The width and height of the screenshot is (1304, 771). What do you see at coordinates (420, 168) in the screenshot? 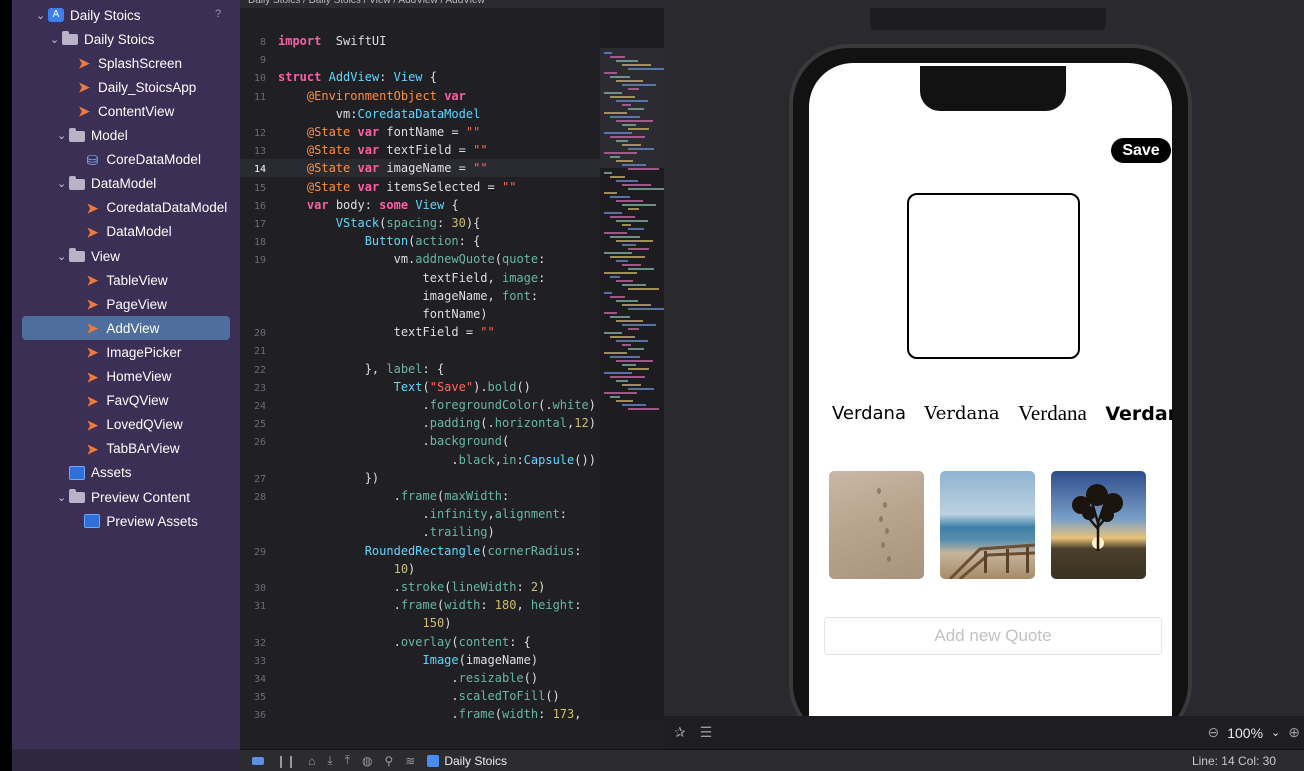
I see `code-line: 14 @State var imageName = ""` at bounding box center [420, 168].